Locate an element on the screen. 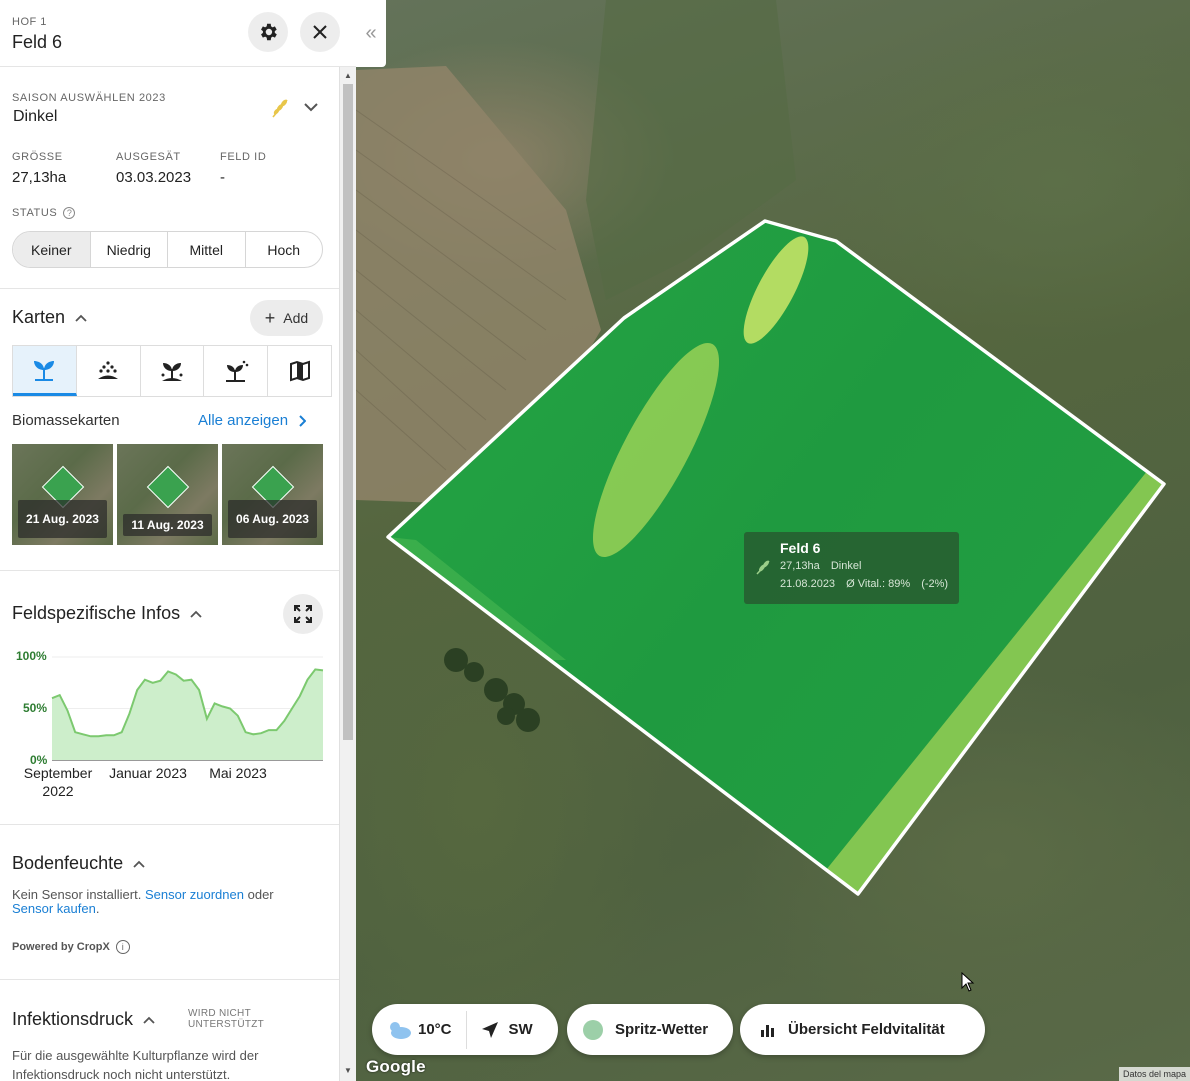 The image size is (1190, 1081). powered-by-cropx: Powered by CropX i is located at coordinates (71, 947).